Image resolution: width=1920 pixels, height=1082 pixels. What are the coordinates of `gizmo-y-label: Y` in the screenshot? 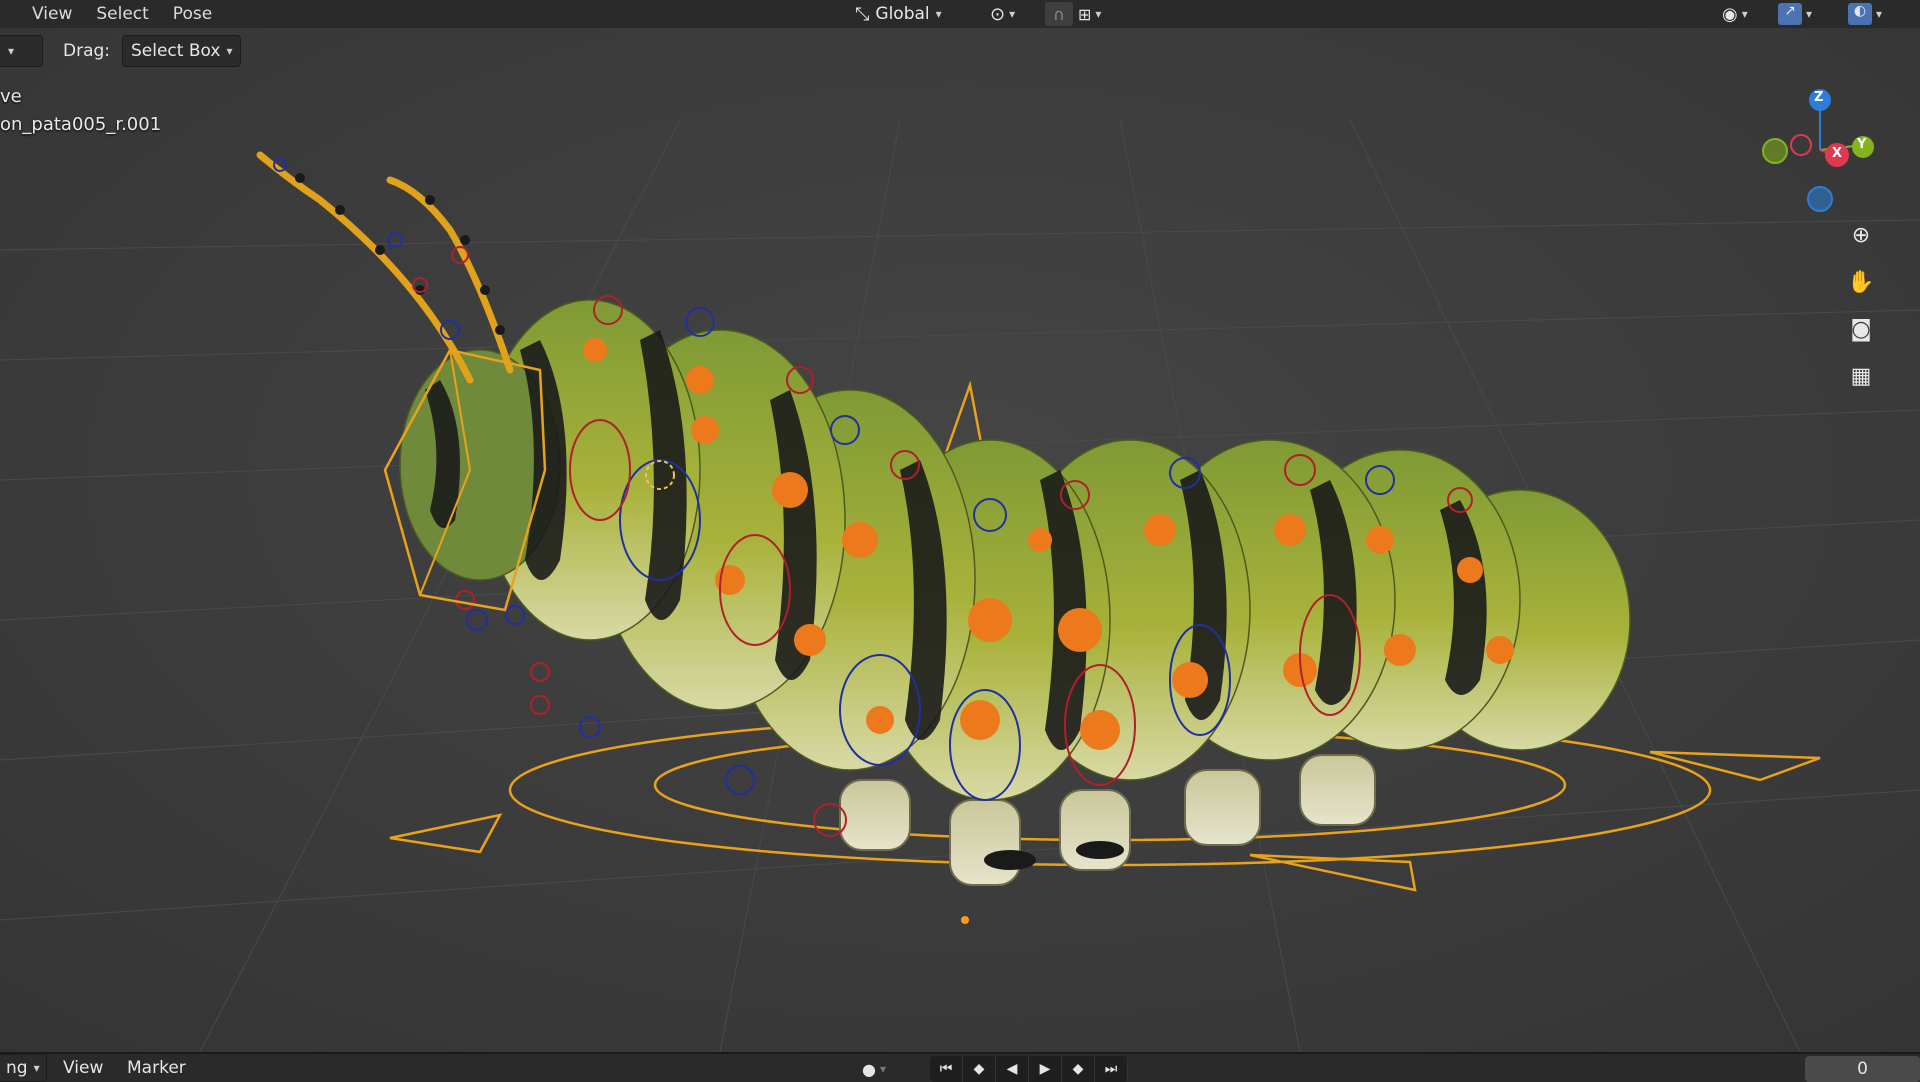 It's located at (1862, 144).